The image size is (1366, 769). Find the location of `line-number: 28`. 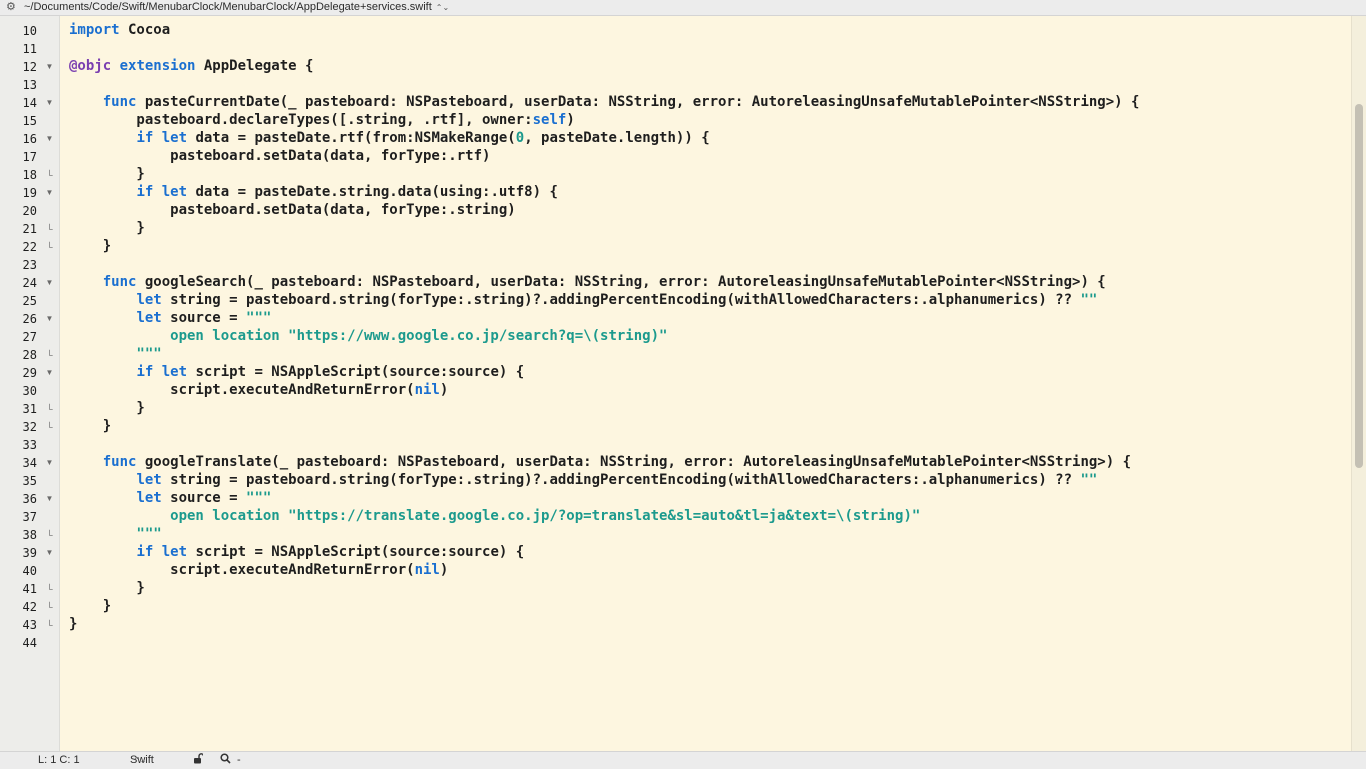

line-number: 28 is located at coordinates (29, 355).